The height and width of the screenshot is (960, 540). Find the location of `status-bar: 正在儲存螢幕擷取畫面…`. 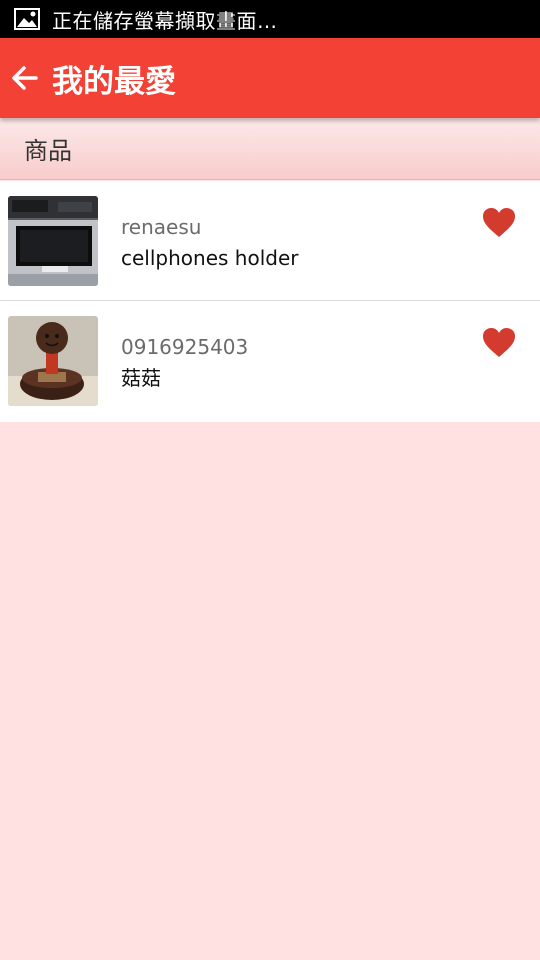

status-bar: 正在儲存螢幕擷取畫面… is located at coordinates (270, 19).